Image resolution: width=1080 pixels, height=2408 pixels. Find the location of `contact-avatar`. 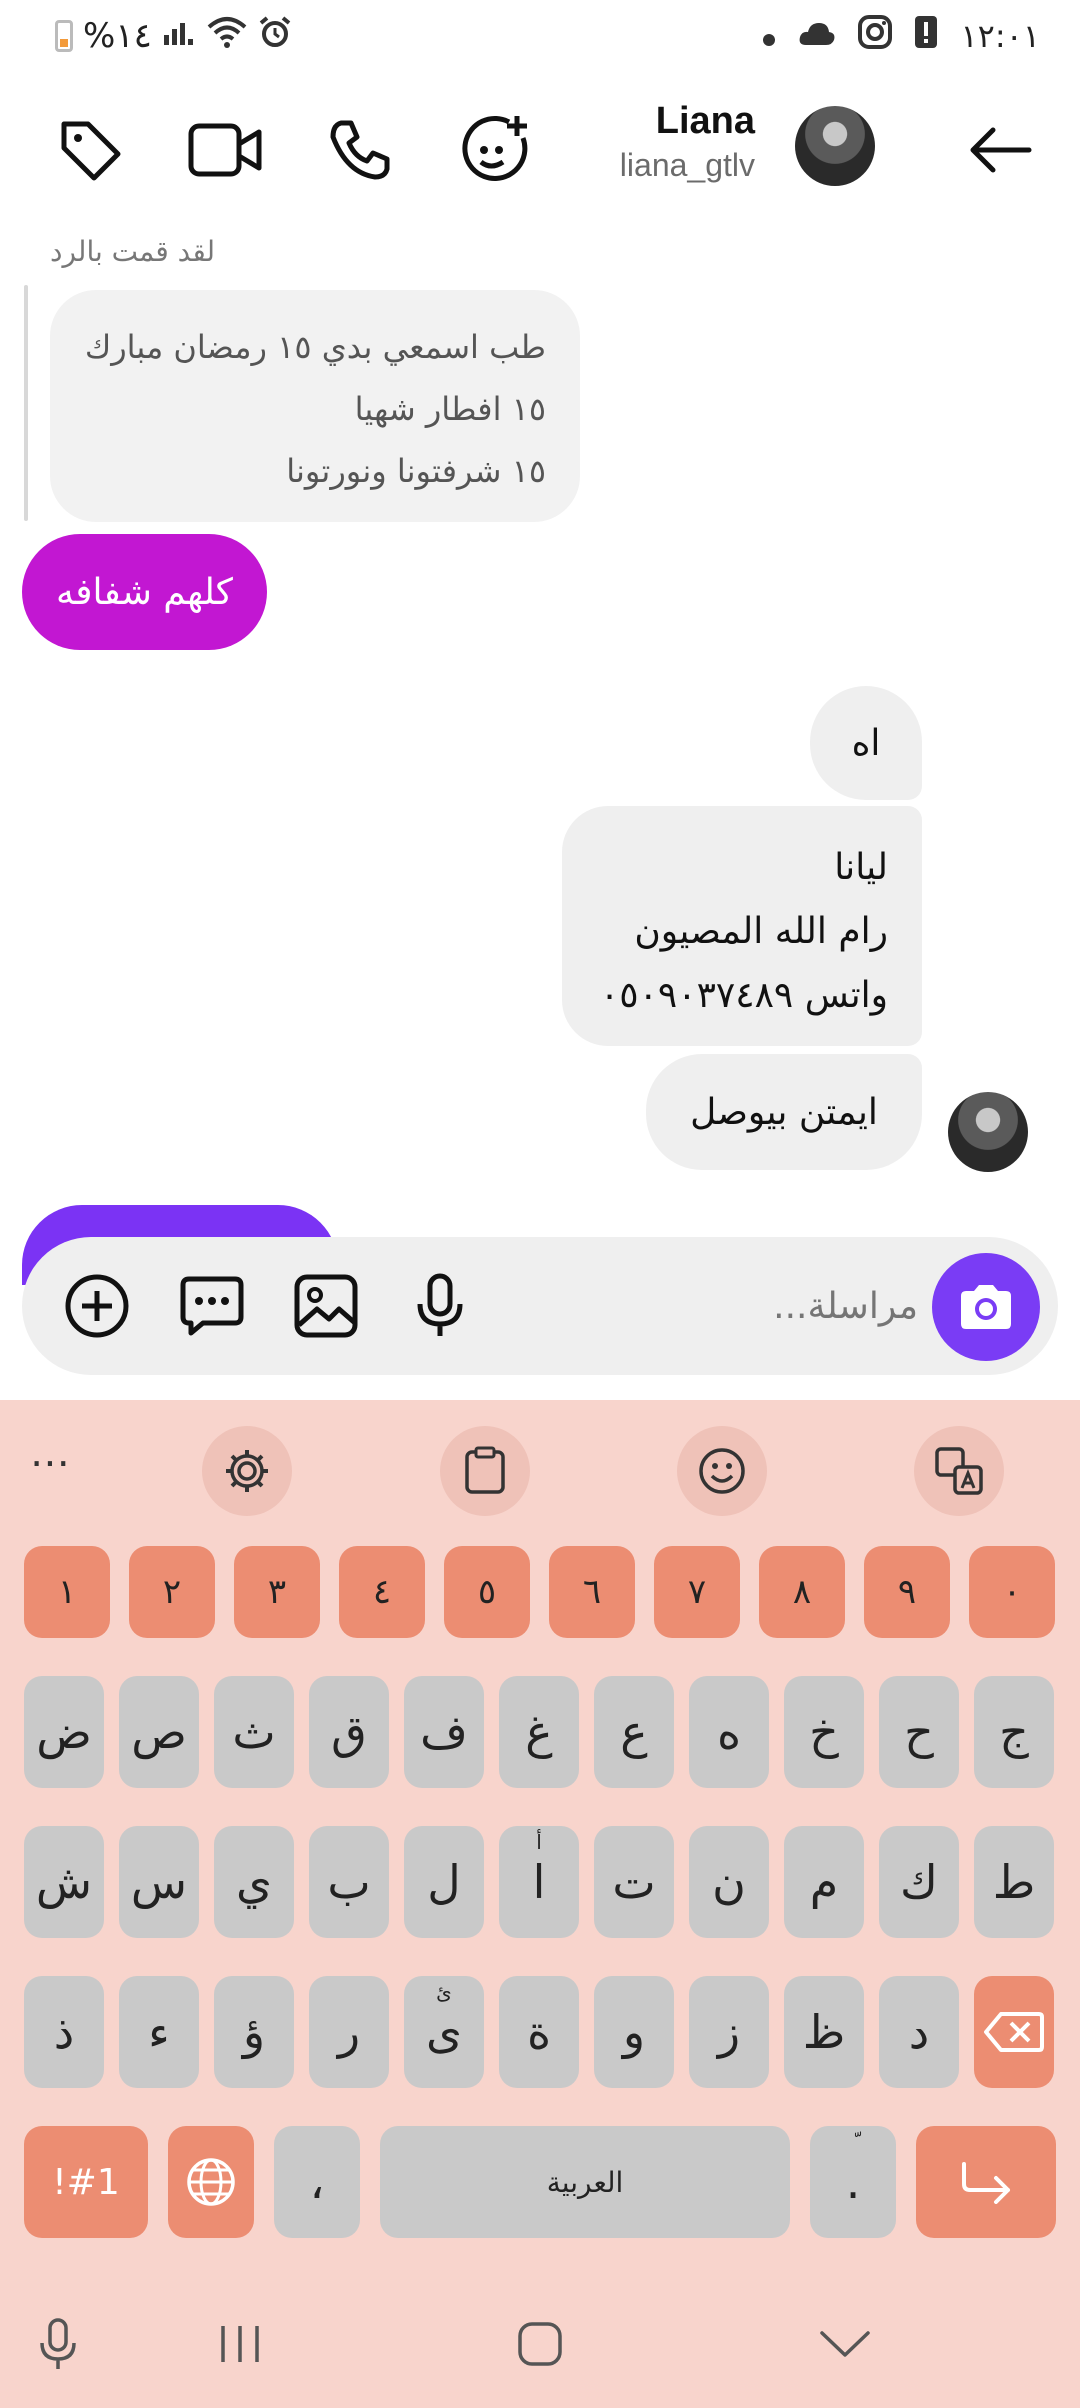

contact-avatar is located at coordinates (835, 146).